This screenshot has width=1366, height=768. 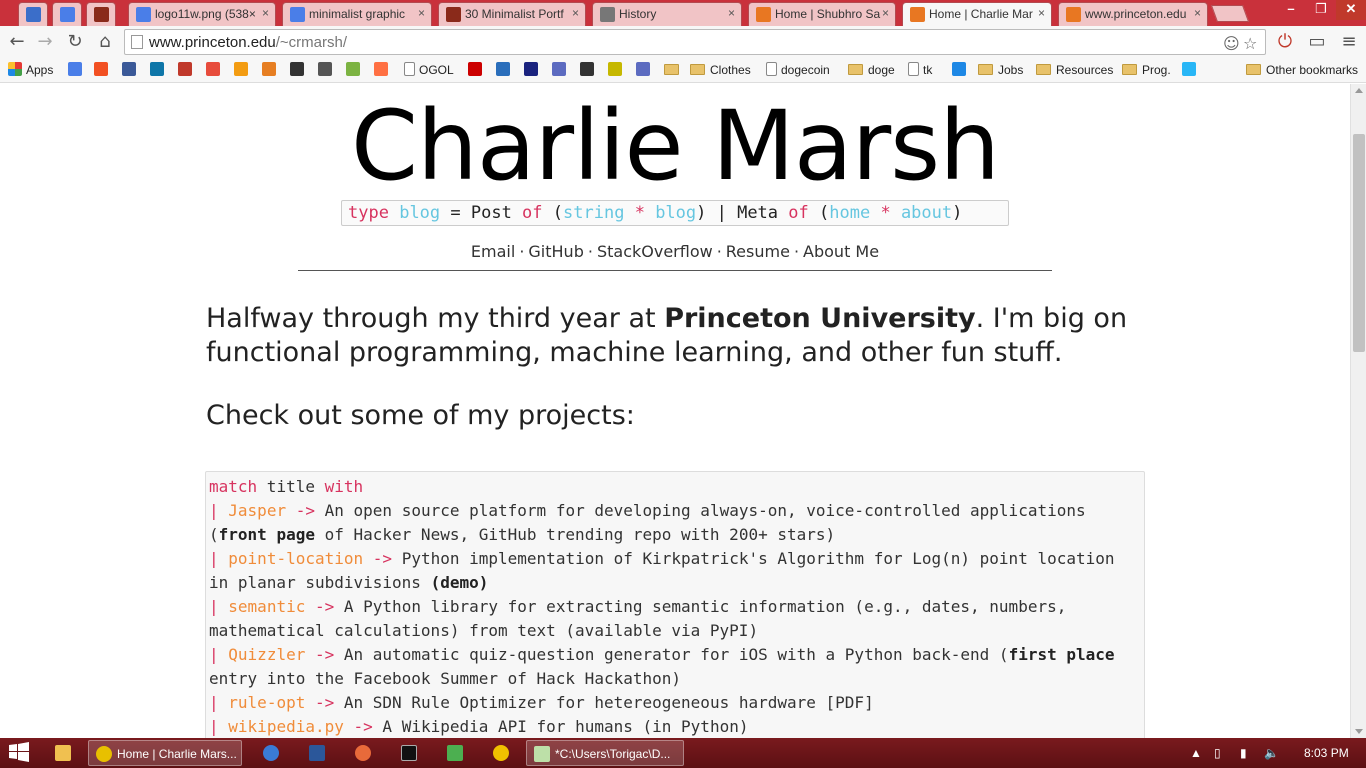 What do you see at coordinates (512, 14) in the screenshot?
I see `browser-tab: 30 Minimalist Portf ×` at bounding box center [512, 14].